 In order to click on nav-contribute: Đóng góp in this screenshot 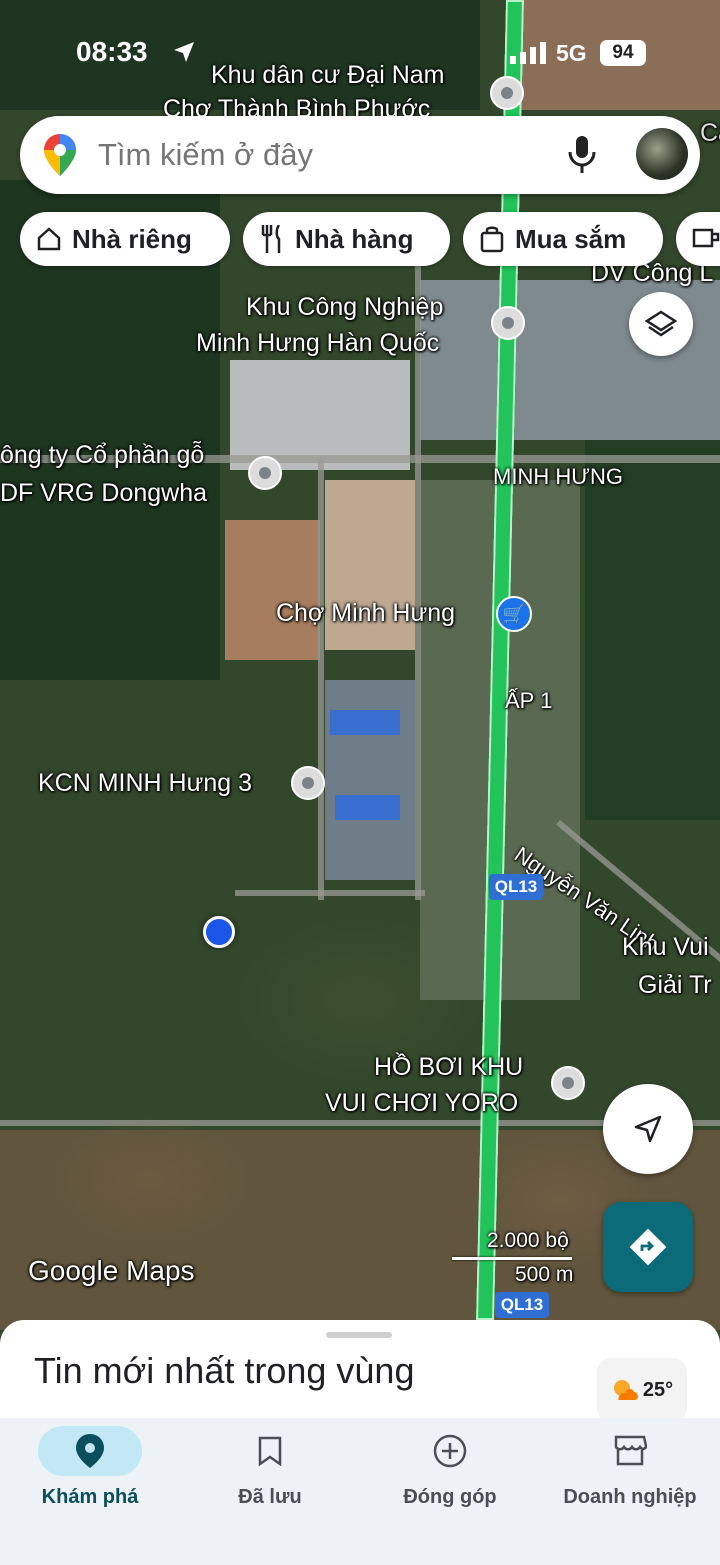, I will do `click(450, 1491)`.